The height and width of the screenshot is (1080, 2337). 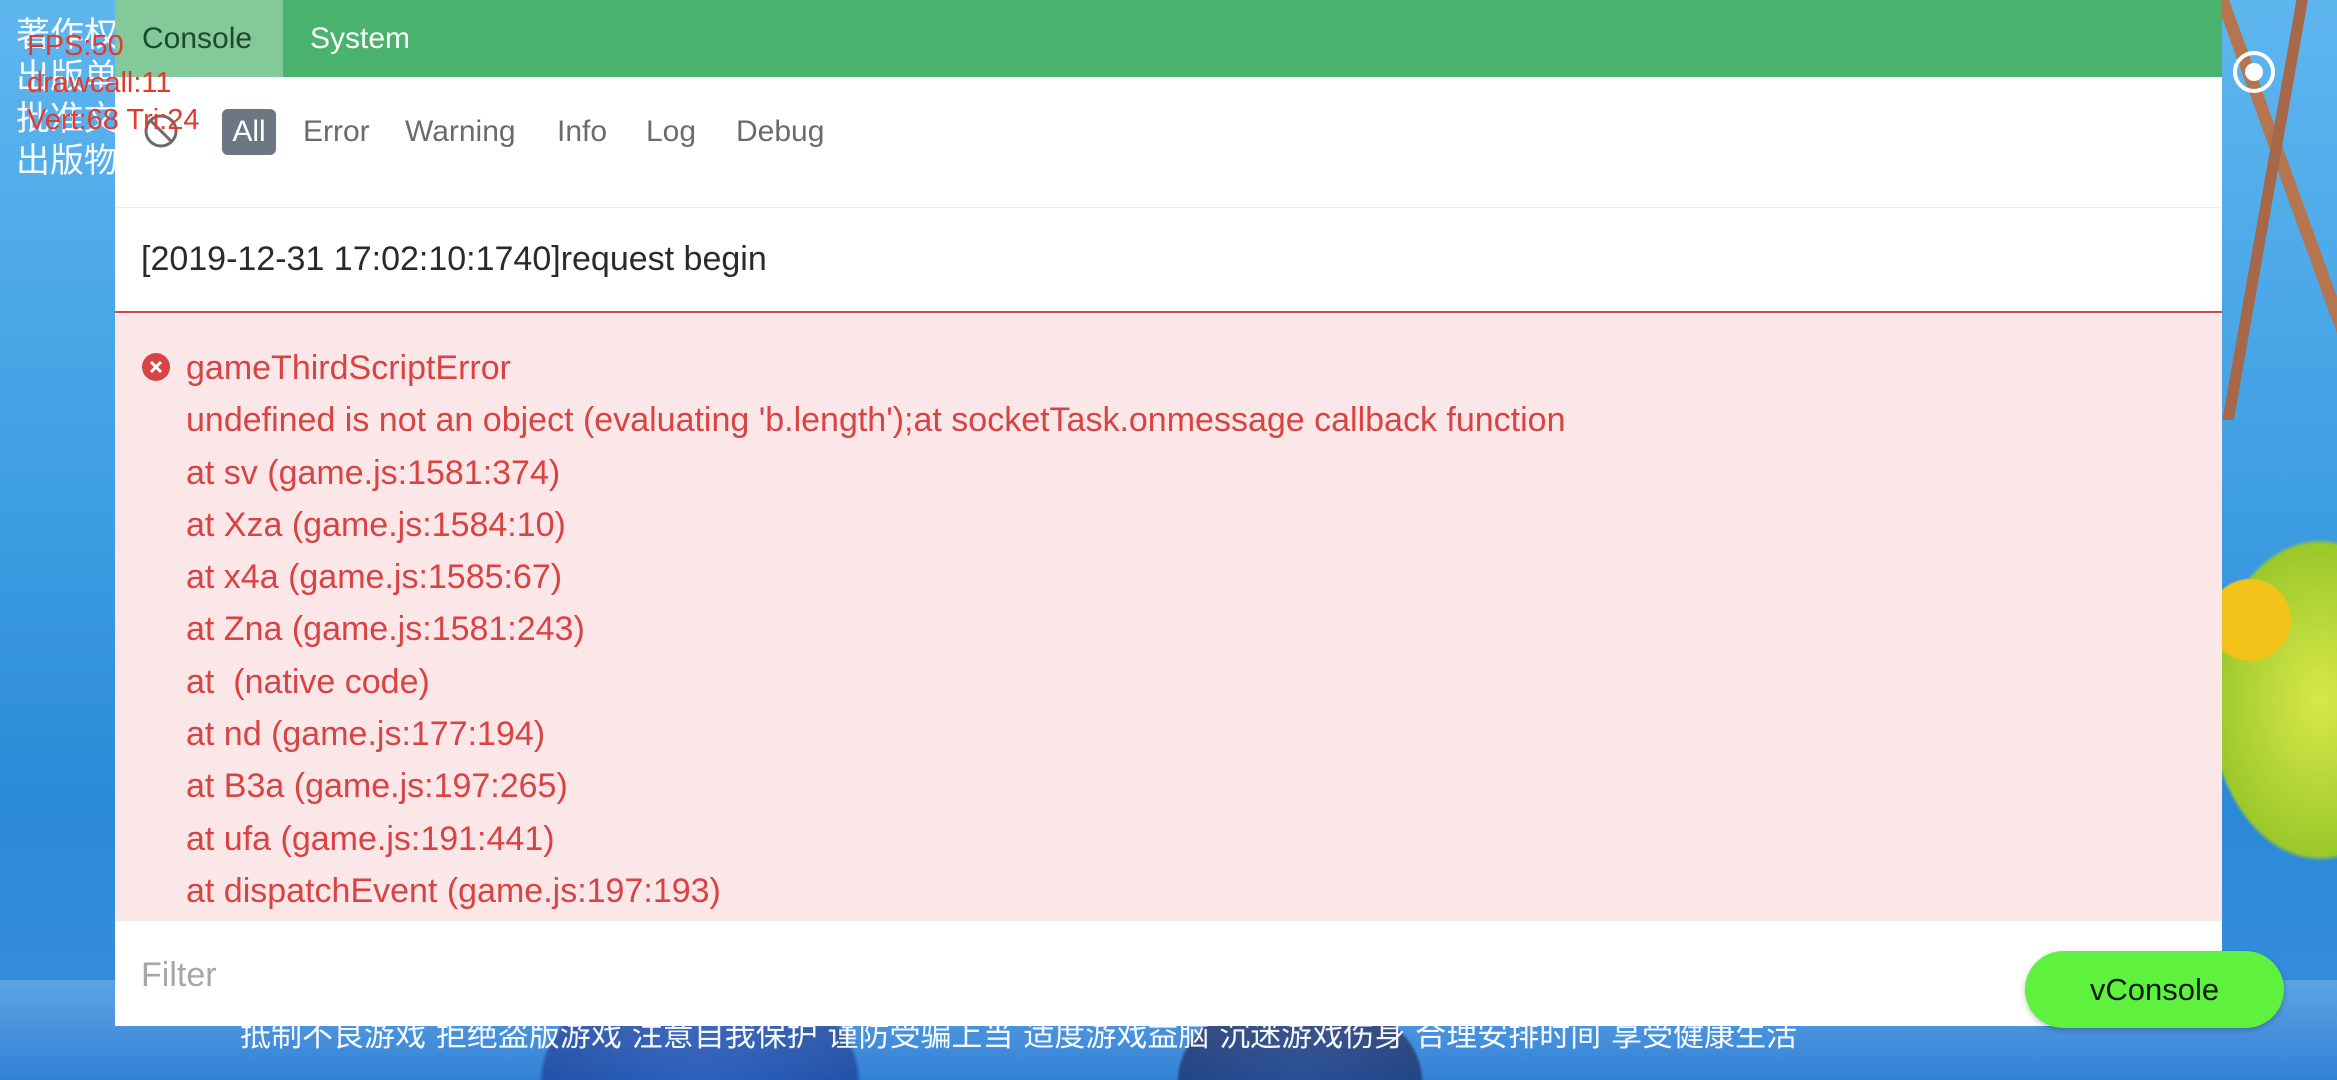 What do you see at coordinates (199, 38) in the screenshot?
I see `tab-console: Console` at bounding box center [199, 38].